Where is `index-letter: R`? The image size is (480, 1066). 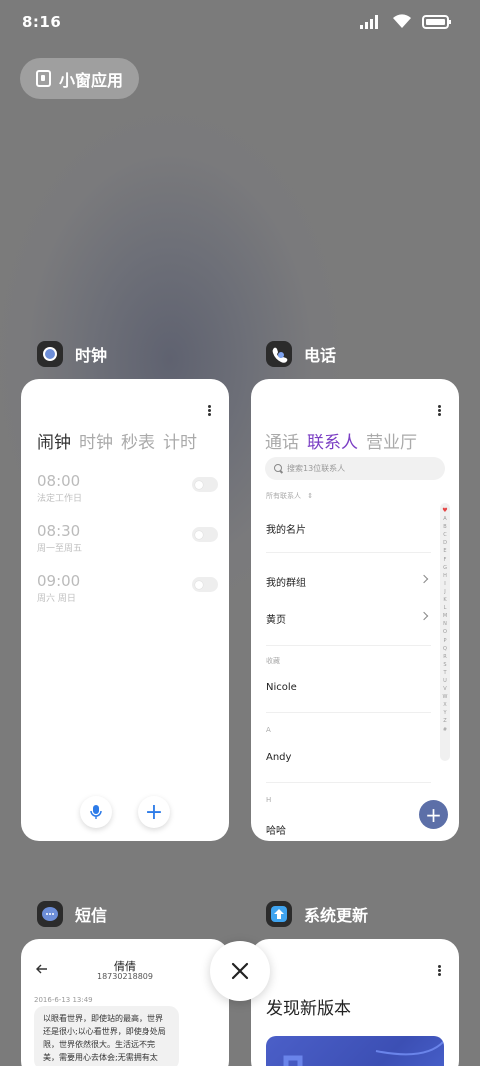 index-letter: R is located at coordinates (444, 657).